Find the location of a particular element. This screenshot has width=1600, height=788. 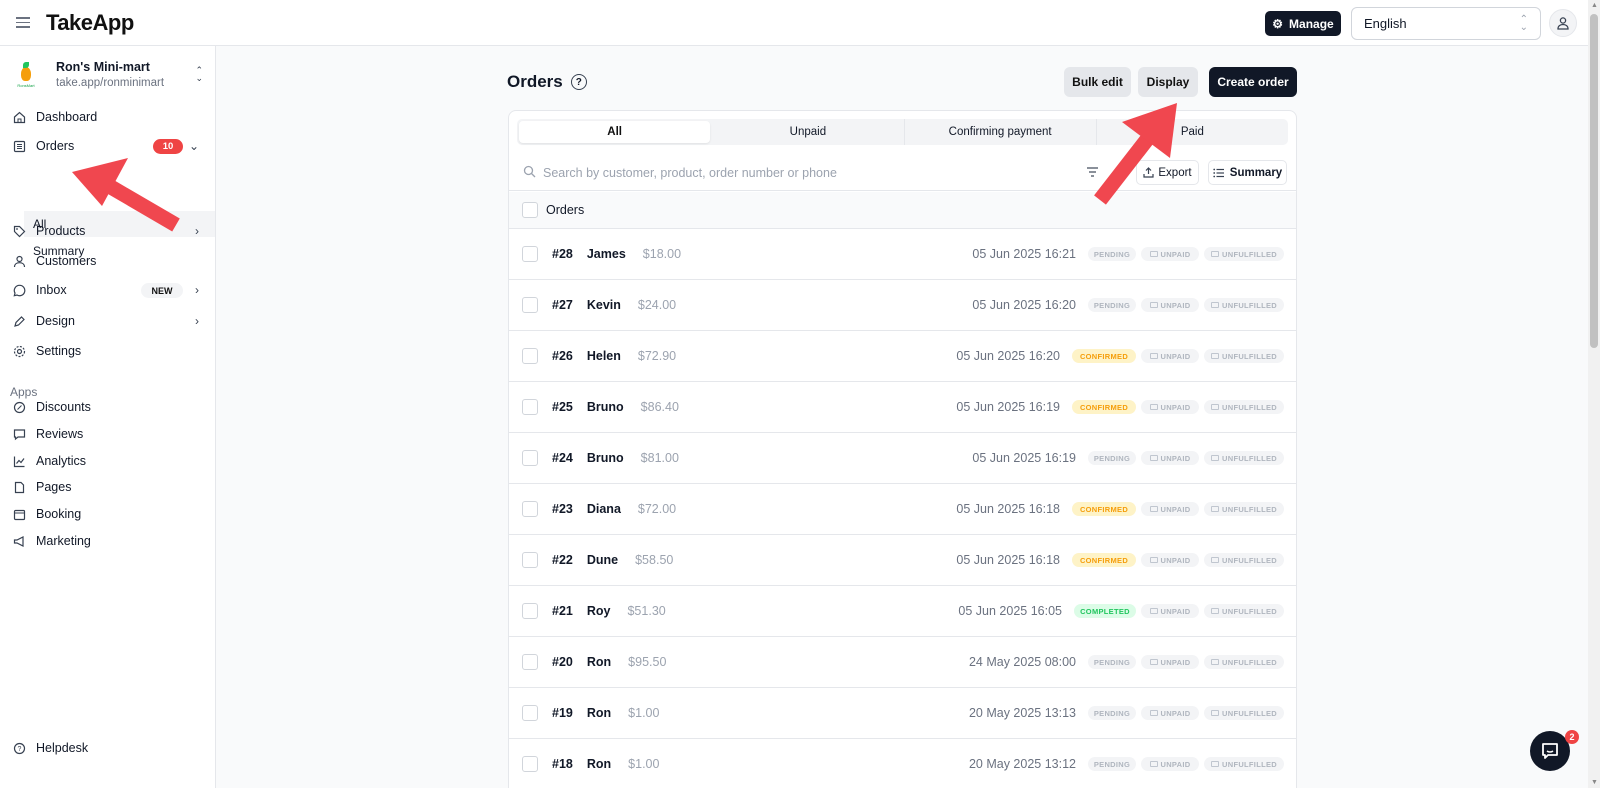

export-button: Export is located at coordinates (1167, 172).